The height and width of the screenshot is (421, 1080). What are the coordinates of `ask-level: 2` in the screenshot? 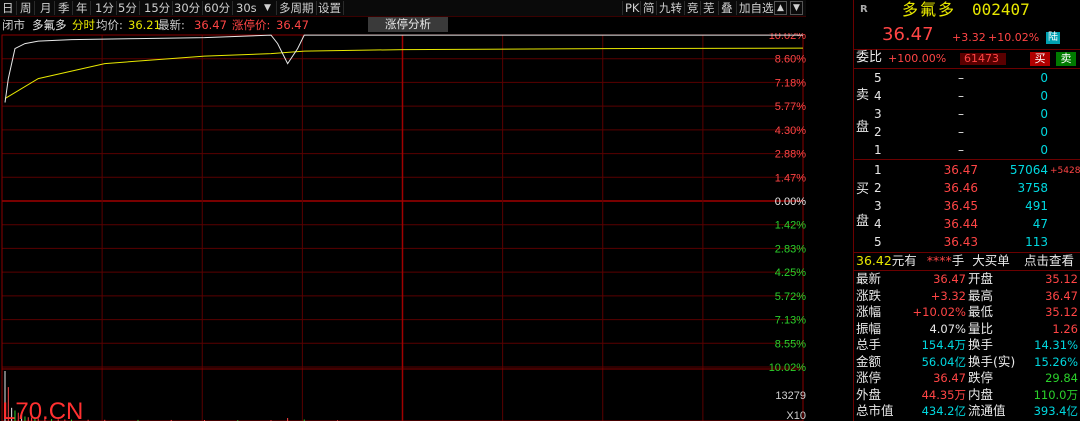 It's located at (878, 132).